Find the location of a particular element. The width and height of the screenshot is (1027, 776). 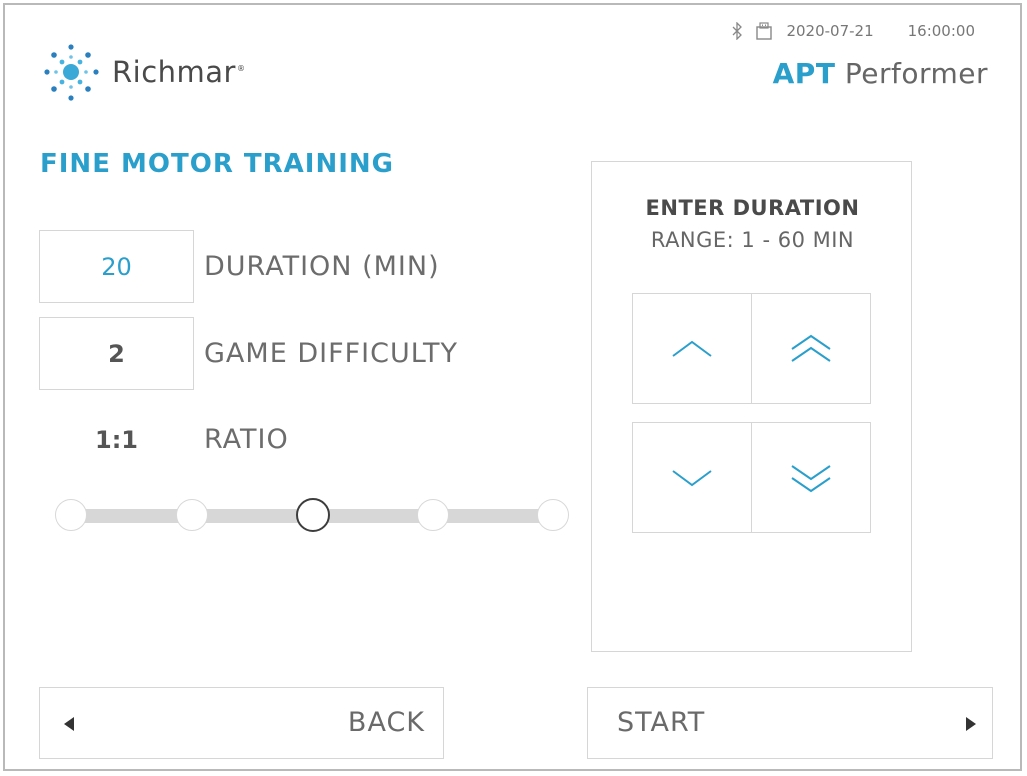

increment-button is located at coordinates (692, 348).